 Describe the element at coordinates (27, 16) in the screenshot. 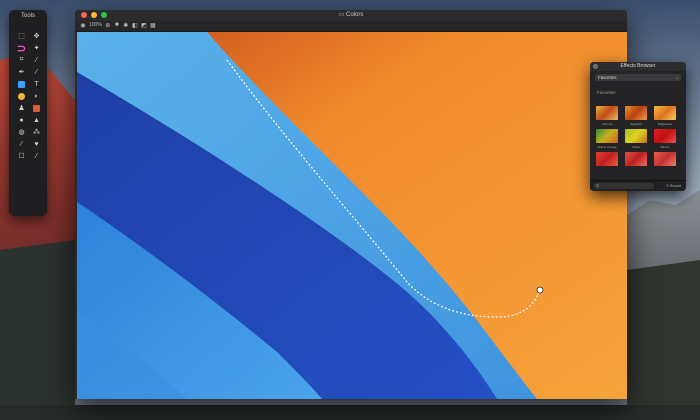

I see `tools-panel-title: Tools` at that location.